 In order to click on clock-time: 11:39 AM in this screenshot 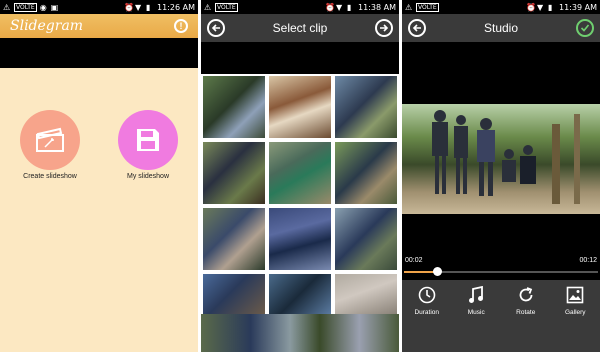, I will do `click(578, 7)`.